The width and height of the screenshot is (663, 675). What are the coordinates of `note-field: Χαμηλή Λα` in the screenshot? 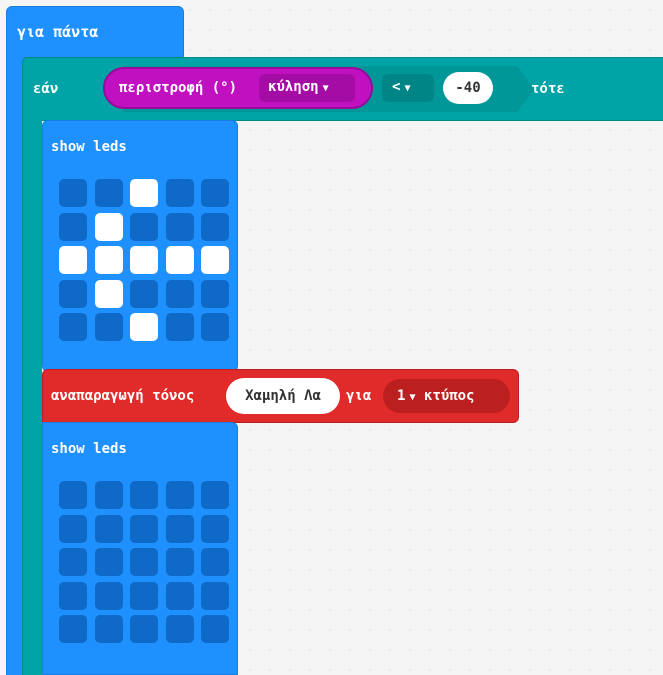 It's located at (283, 396).